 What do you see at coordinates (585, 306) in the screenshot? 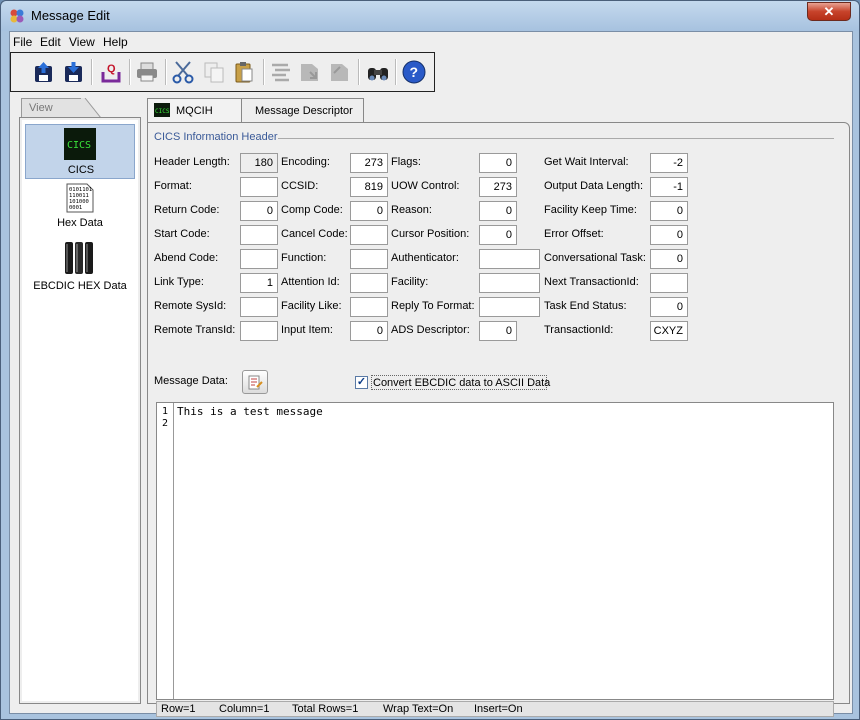
I see `field-label: Task End Status:` at bounding box center [585, 306].